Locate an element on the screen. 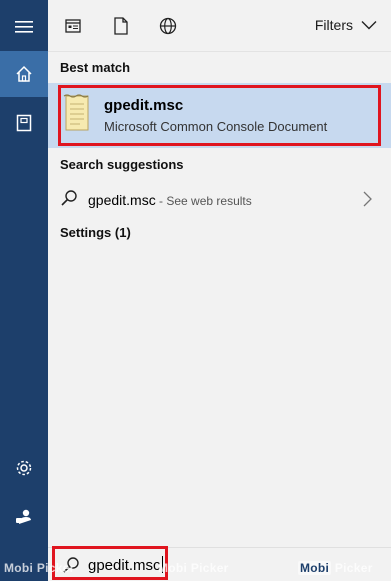  notebook-button is located at coordinates (24, 123).